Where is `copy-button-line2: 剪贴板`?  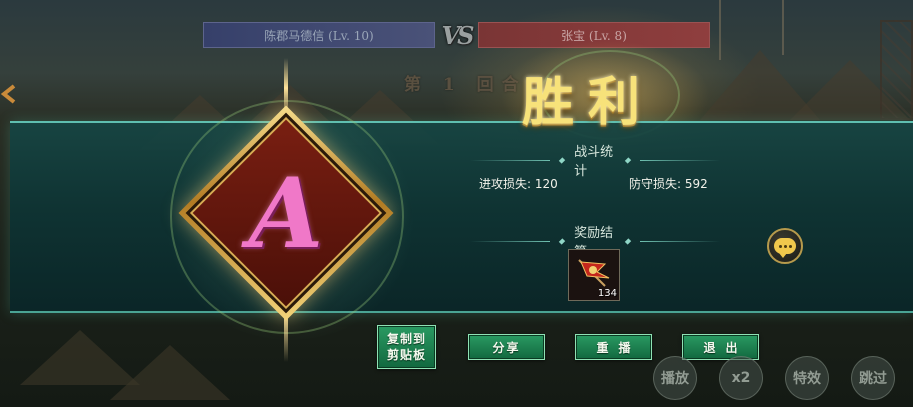
copy-button-line2: 剪贴板 is located at coordinates (406, 355).